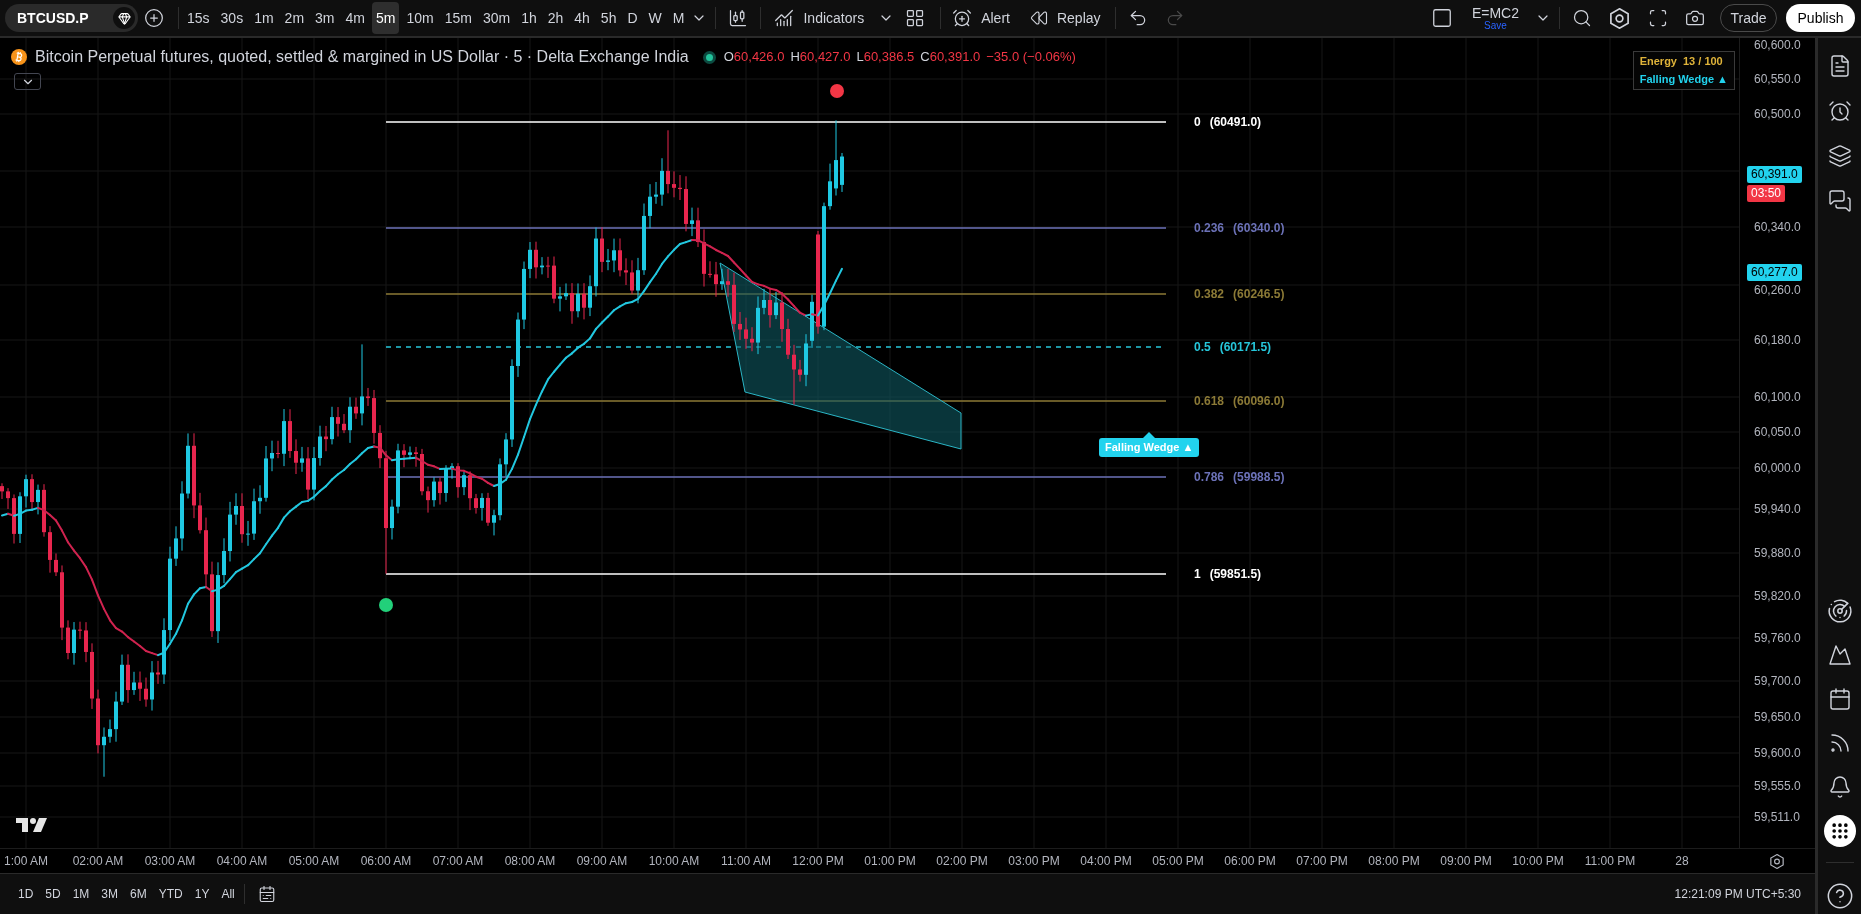 The width and height of the screenshot is (1861, 914). Describe the element at coordinates (266, 894) in the screenshot. I see `calendar-range-icon` at that location.